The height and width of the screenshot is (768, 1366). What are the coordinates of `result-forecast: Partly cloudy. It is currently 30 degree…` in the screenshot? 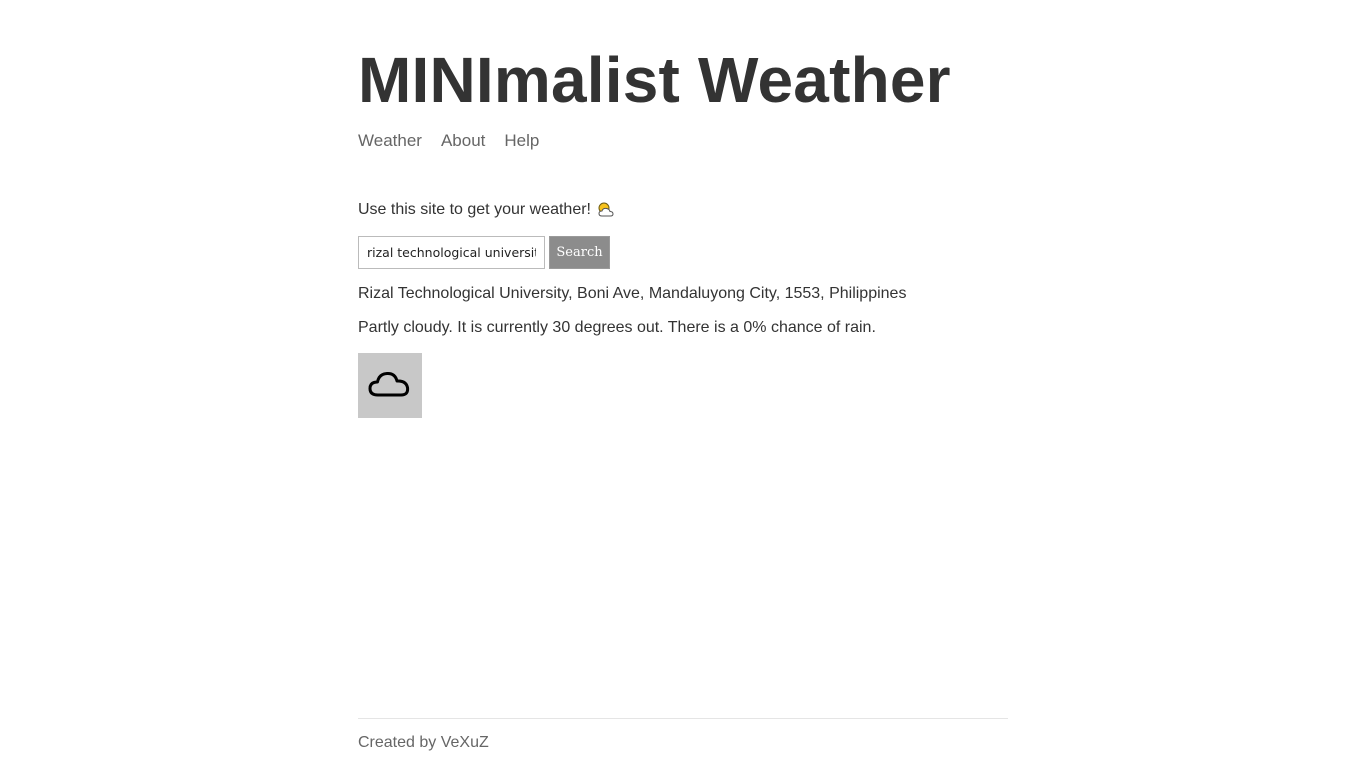 It's located at (617, 327).